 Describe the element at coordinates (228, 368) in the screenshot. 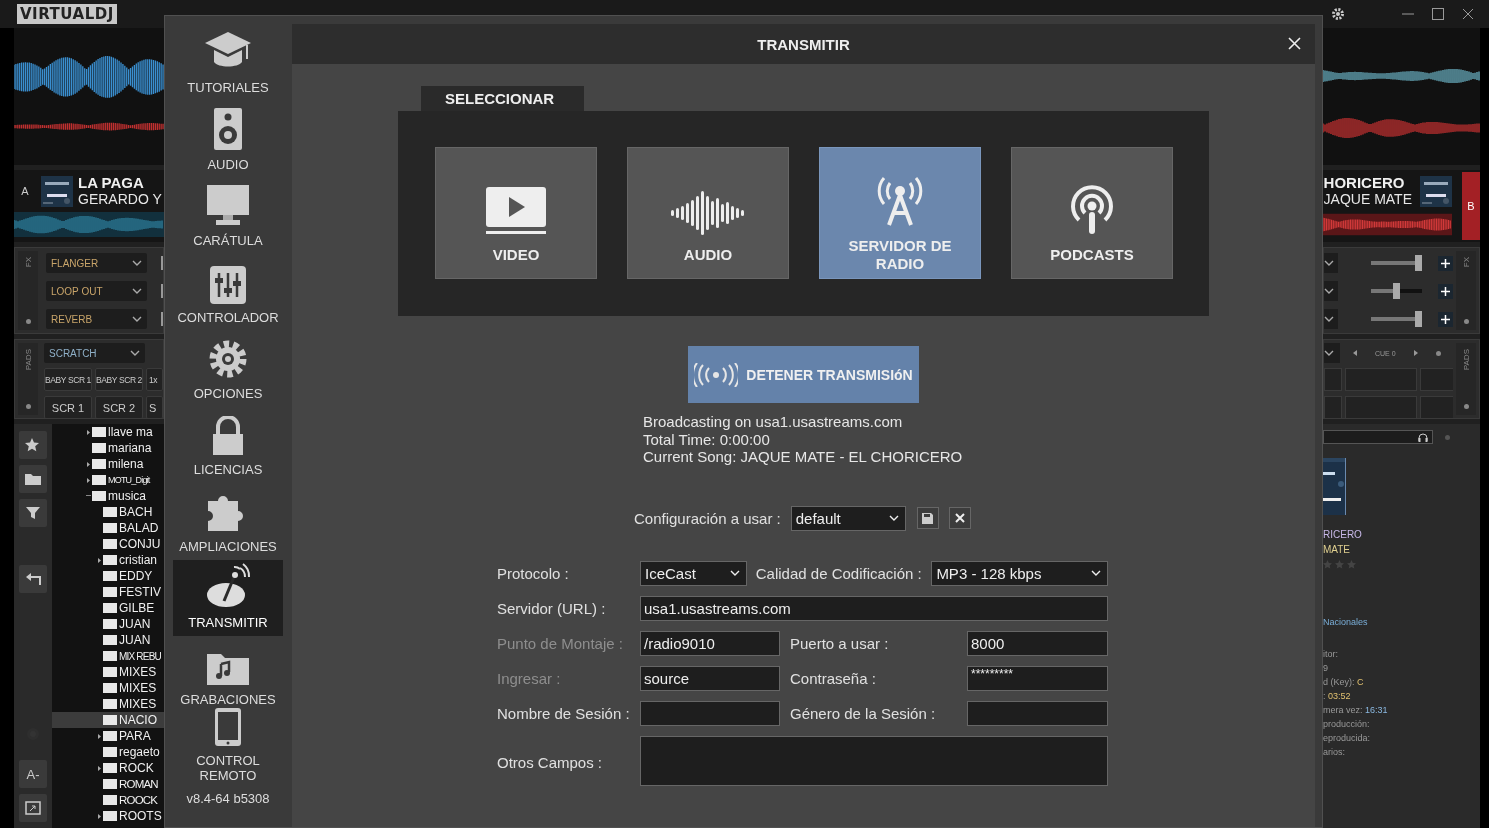

I see `sidebar-item: OPCIONES` at that location.